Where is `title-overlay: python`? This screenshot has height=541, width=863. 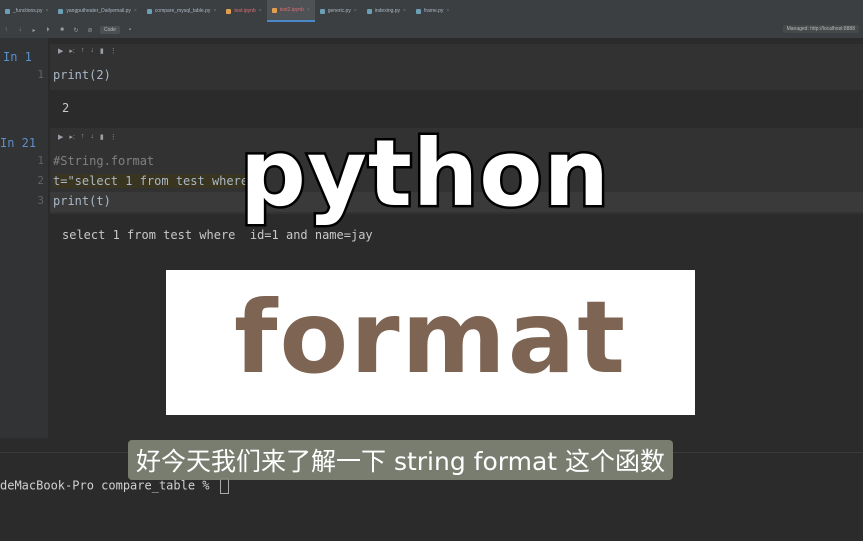
title-overlay: python is located at coordinates (424, 173).